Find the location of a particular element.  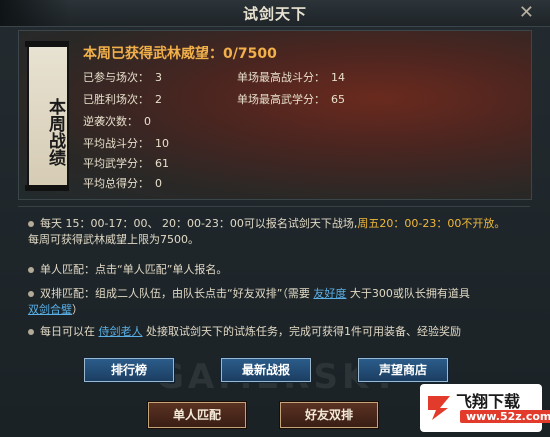

info-solo: 单人匹配：点击“单人匹配”单人报名。 is located at coordinates (127, 270).